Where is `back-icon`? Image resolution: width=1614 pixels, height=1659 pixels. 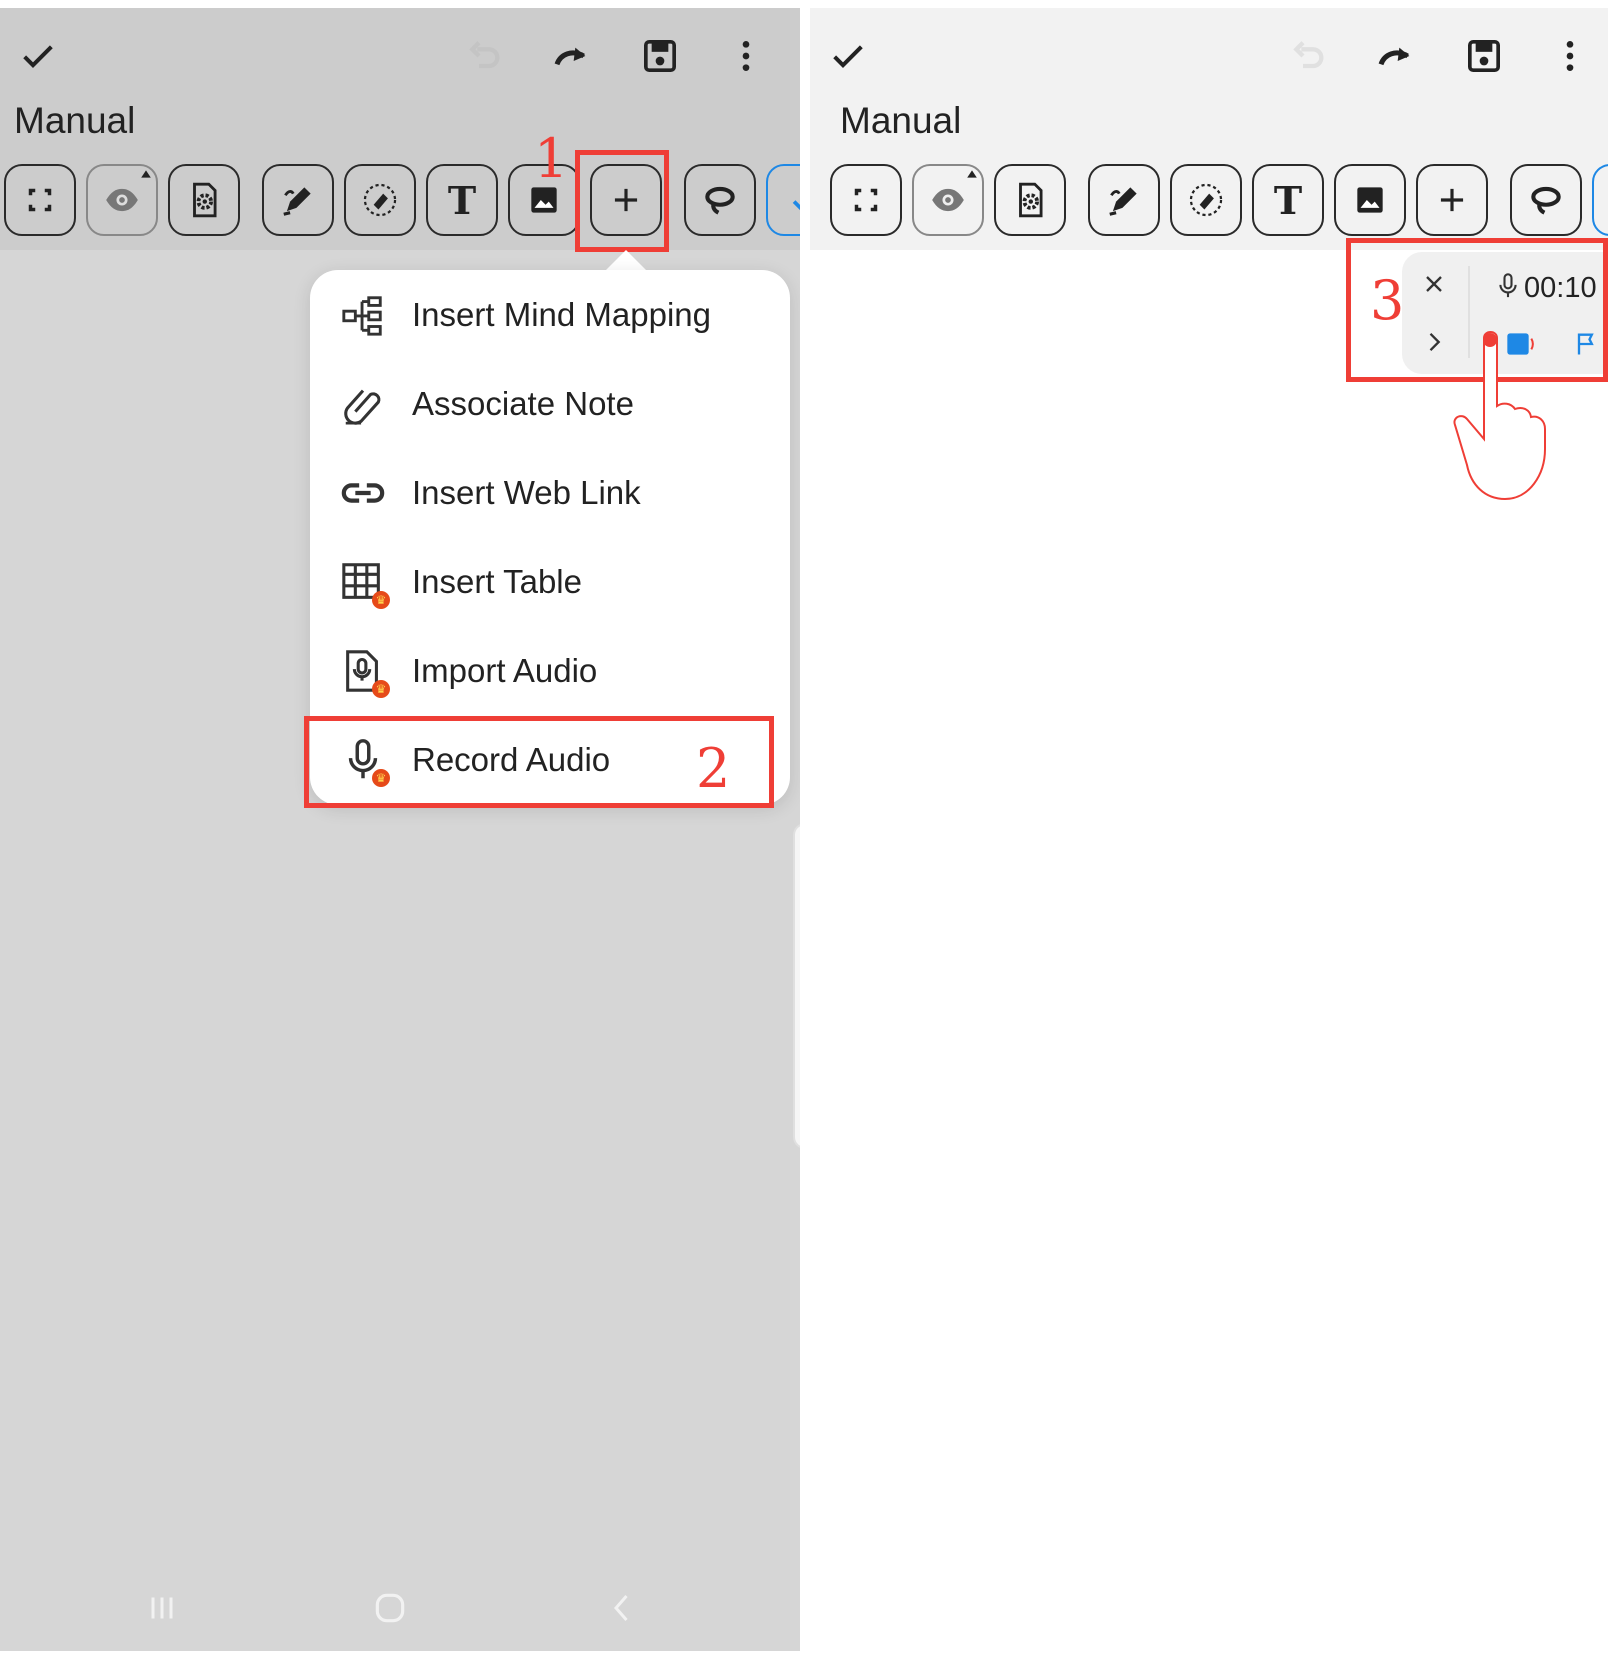 back-icon is located at coordinates (622, 1608).